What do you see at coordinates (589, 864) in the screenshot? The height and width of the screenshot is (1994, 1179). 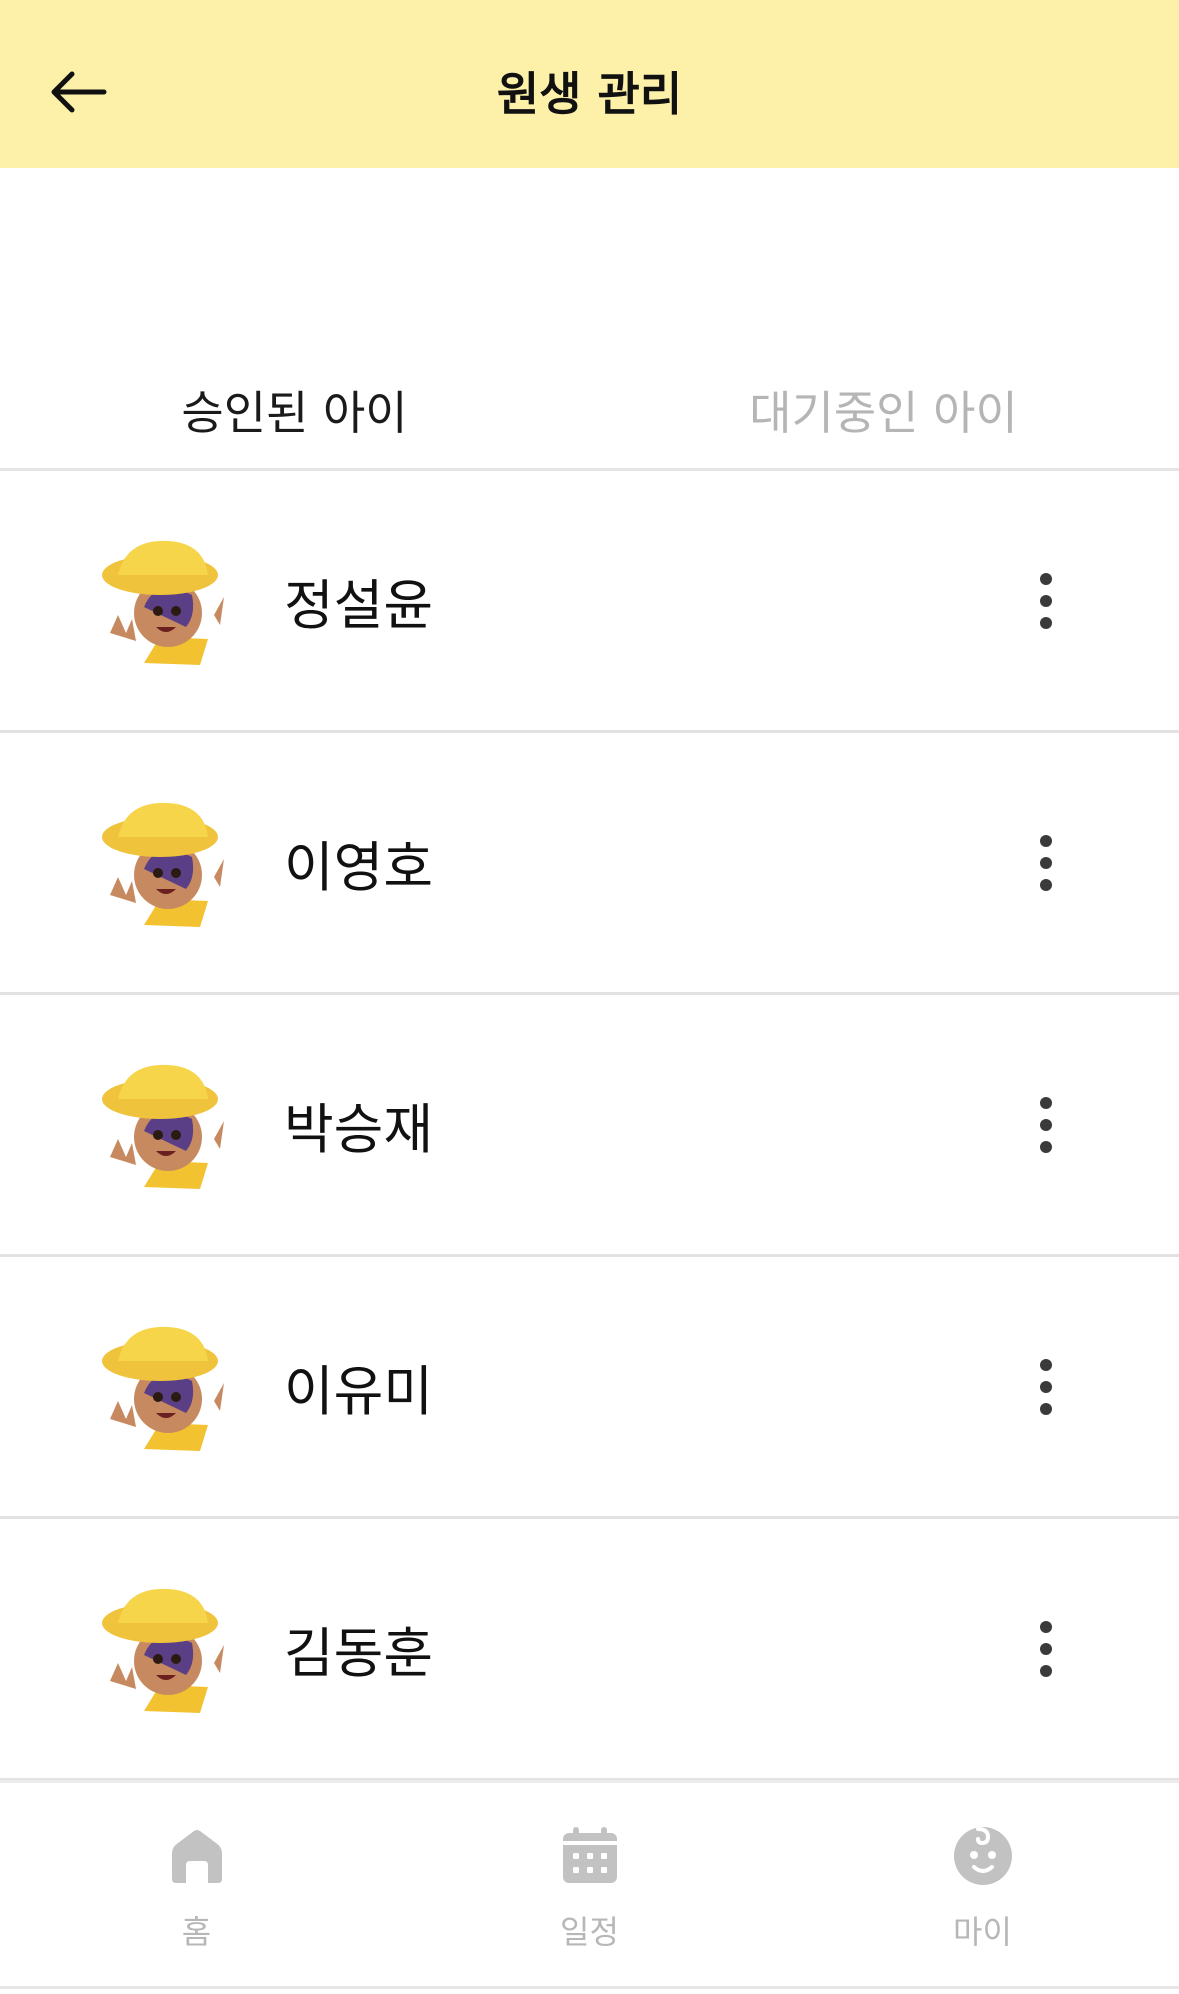 I see `list-item: 이영호` at bounding box center [589, 864].